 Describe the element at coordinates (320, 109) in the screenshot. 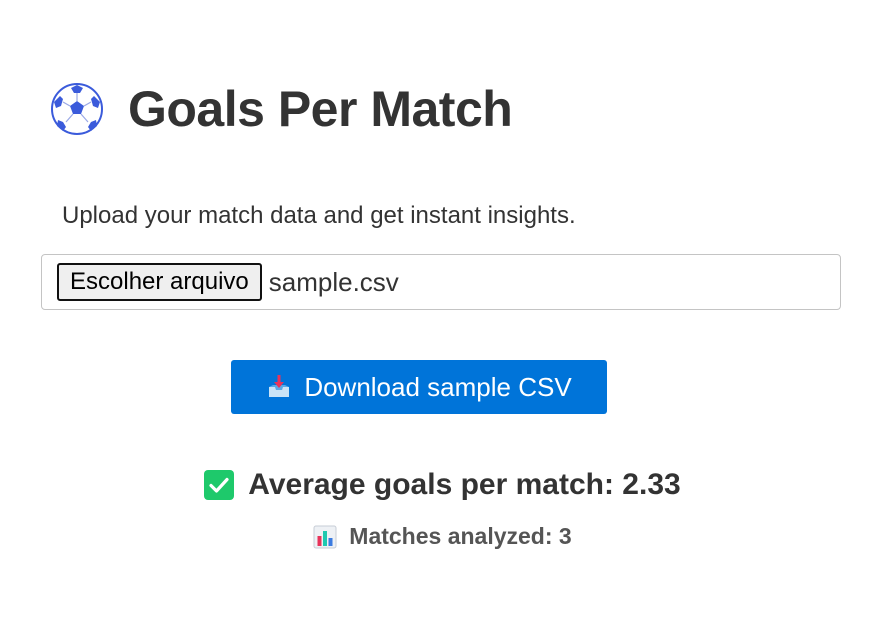

I see `page-title: Goals Per Match` at that location.